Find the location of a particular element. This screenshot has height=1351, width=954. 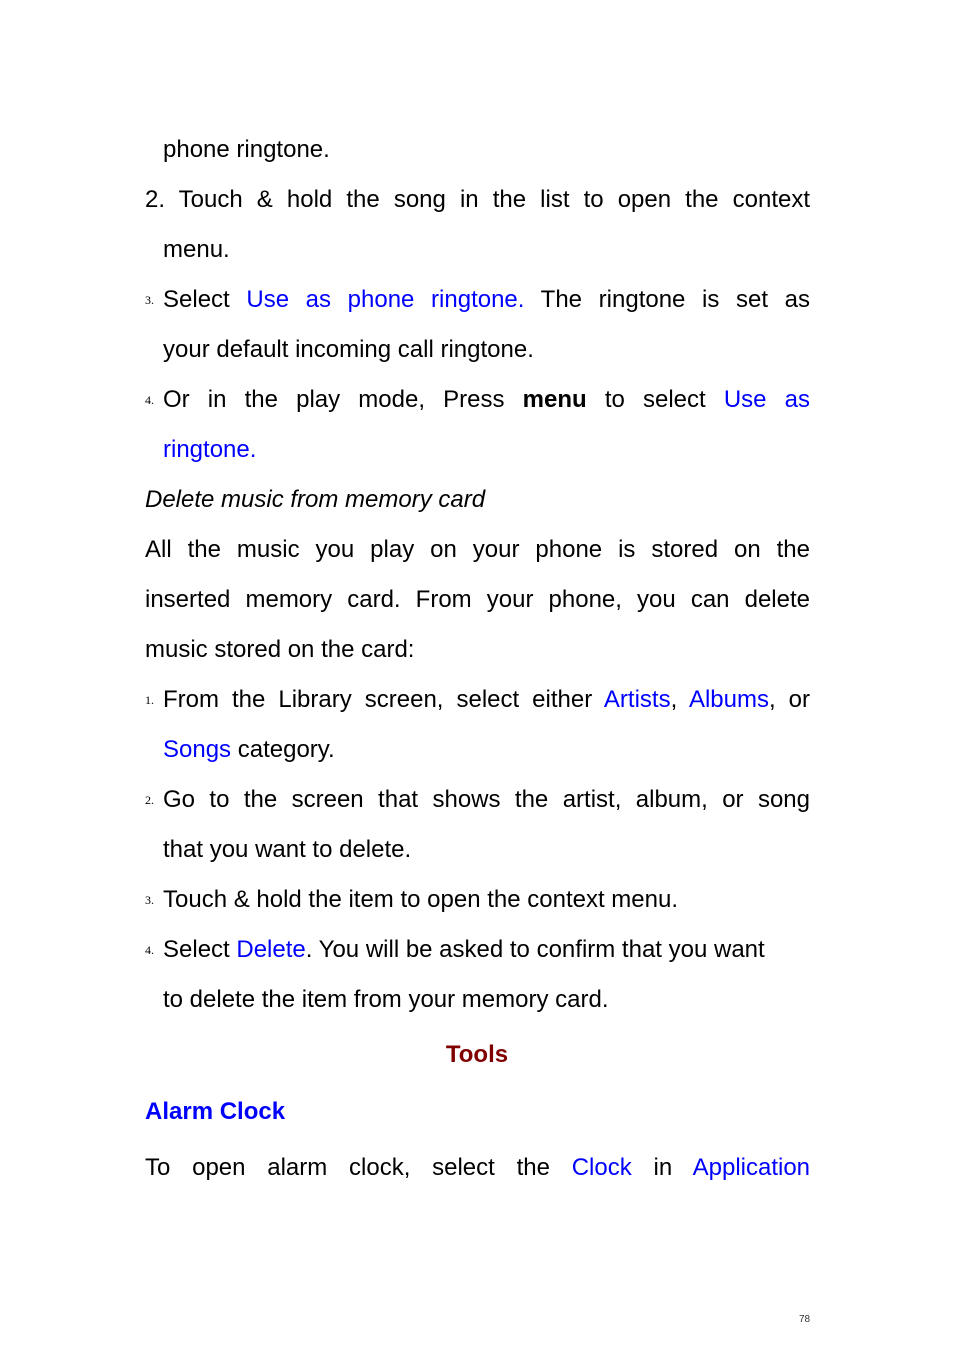

alarm-clock-heading: Alarm Clock is located at coordinates (215, 1111).